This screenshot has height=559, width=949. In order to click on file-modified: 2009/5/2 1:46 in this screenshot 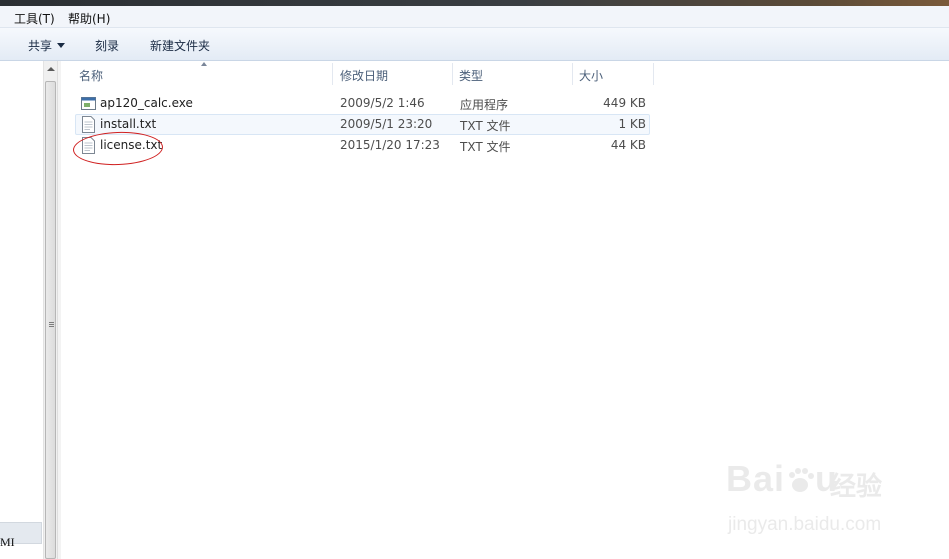, I will do `click(382, 103)`.